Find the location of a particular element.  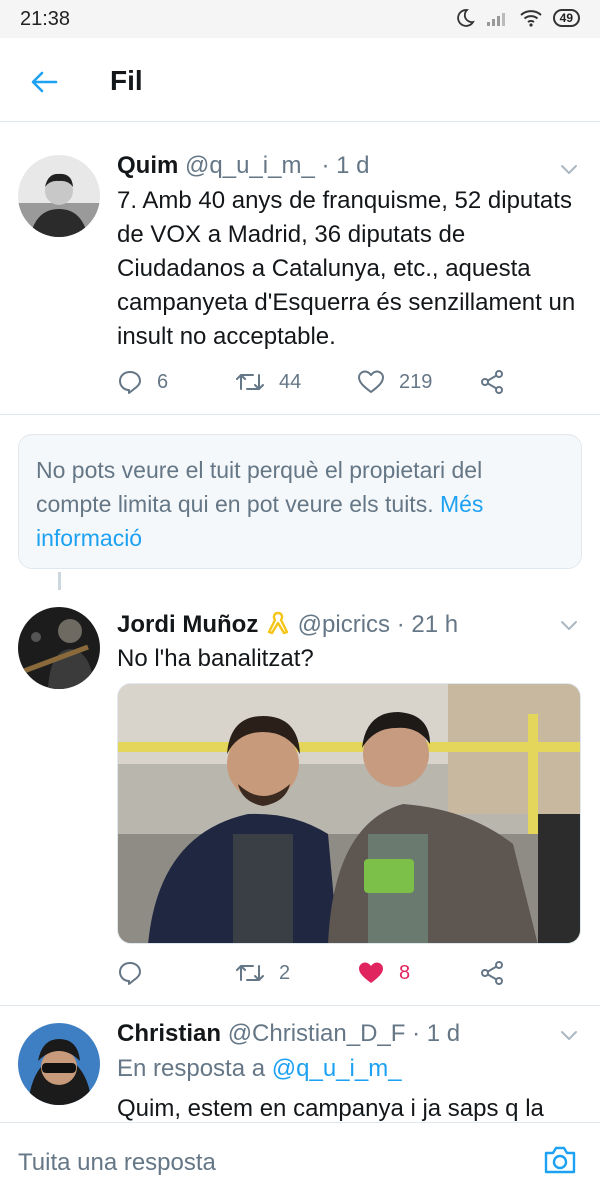

camera-button is located at coordinates (562, 1163).